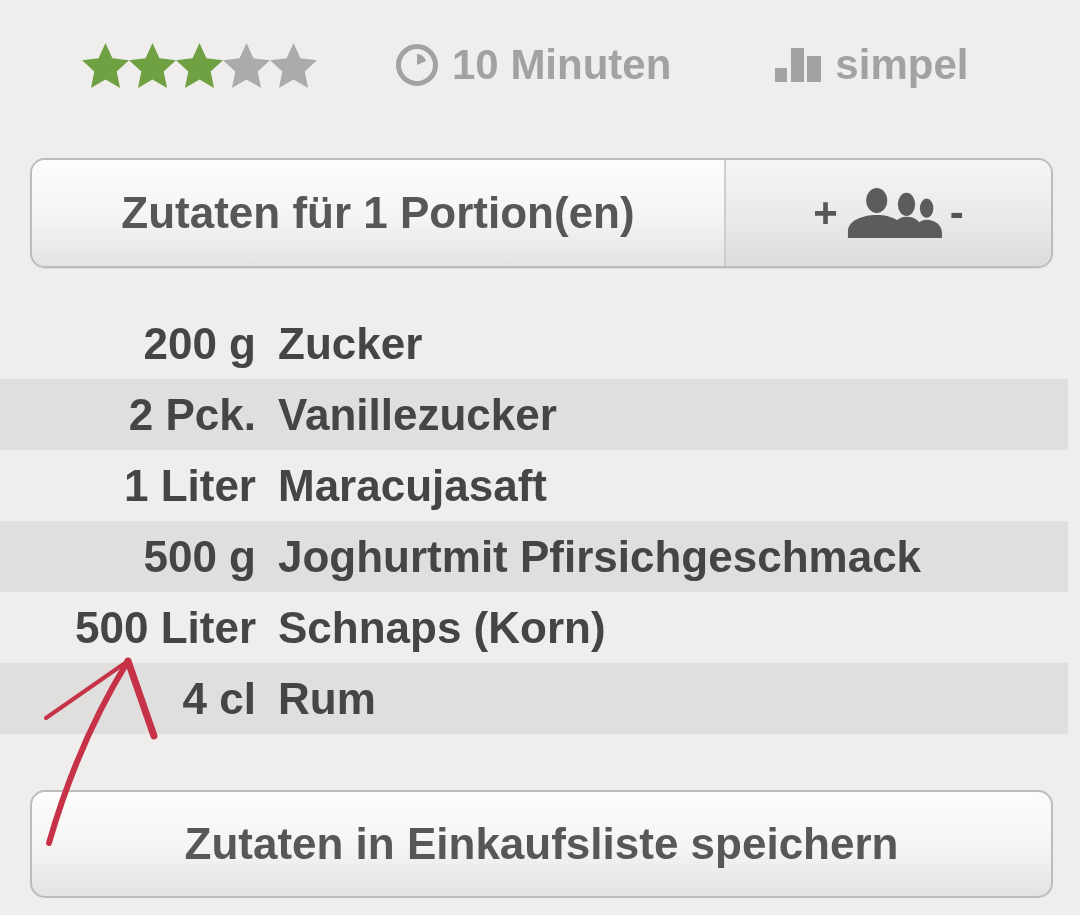 Image resolution: width=1080 pixels, height=915 pixels. Describe the element at coordinates (417, 414) in the screenshot. I see `ingredient-name: Vanillezucker` at that location.